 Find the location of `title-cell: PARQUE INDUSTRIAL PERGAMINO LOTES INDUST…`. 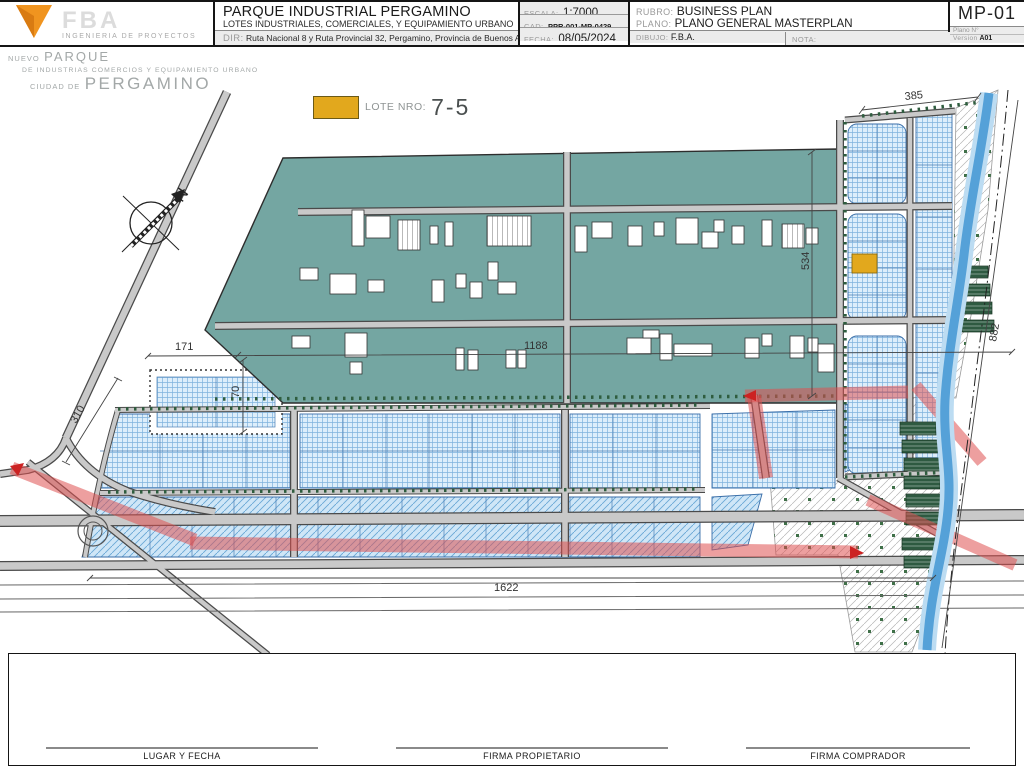

title-cell: PARQUE INDUSTRIAL PERGAMINO LOTES INDUST… is located at coordinates (367, 23).